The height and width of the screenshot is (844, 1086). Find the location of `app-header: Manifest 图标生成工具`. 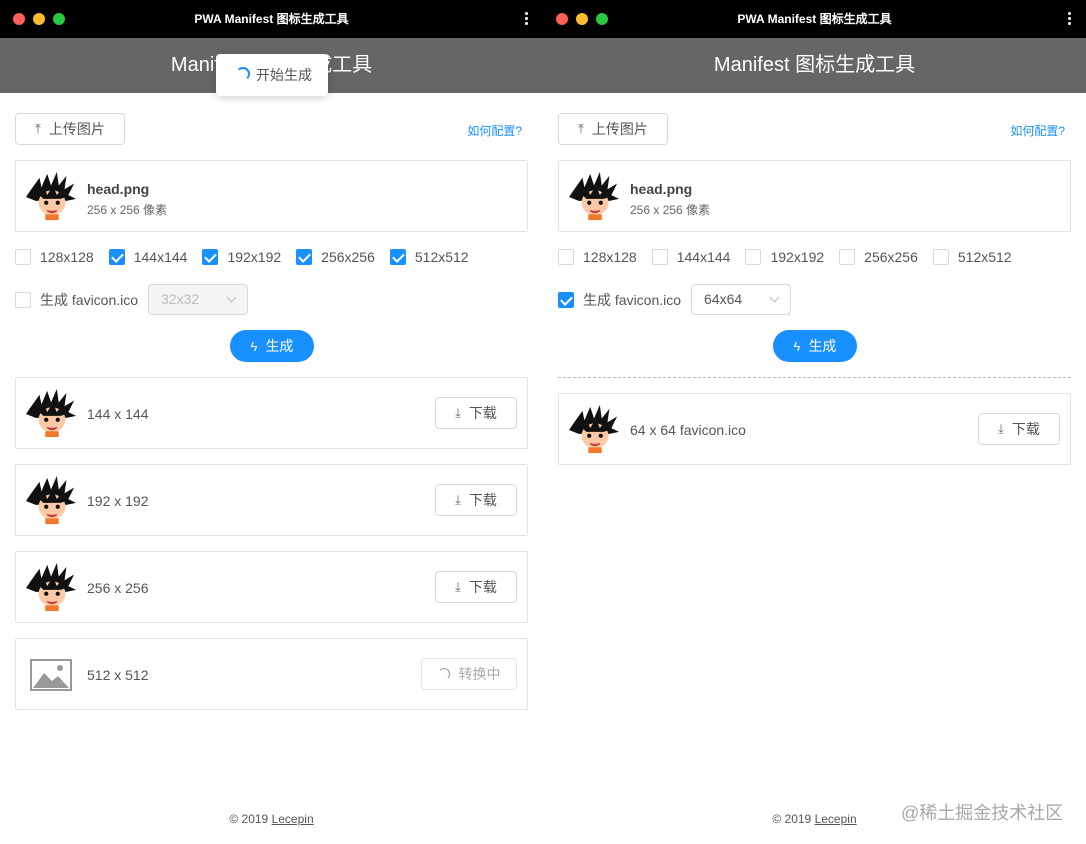

app-header: Manifest 图标生成工具 is located at coordinates (814, 65).